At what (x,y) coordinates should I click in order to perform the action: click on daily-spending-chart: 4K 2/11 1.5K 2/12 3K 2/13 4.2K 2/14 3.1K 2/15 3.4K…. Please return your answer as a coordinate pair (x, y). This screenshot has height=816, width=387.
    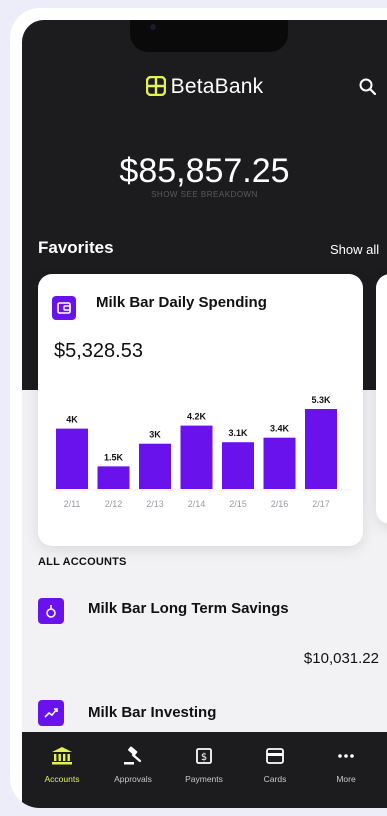
    Looking at the image, I should click on (200, 452).